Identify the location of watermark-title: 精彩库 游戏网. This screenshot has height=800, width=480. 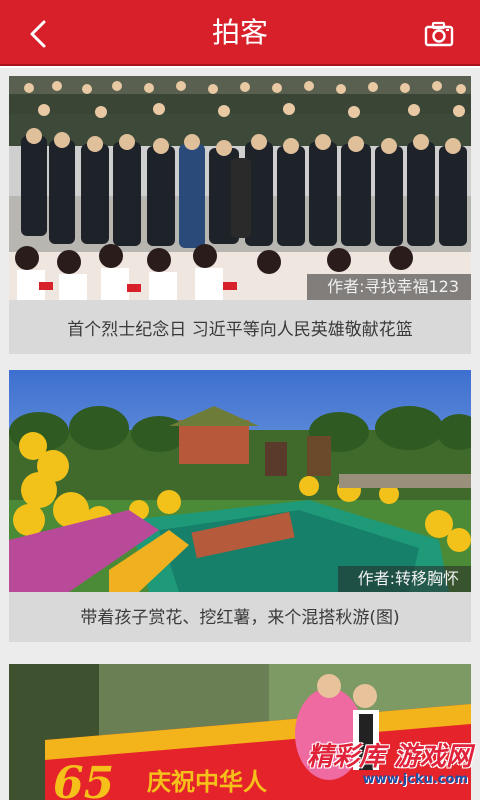
(389, 757).